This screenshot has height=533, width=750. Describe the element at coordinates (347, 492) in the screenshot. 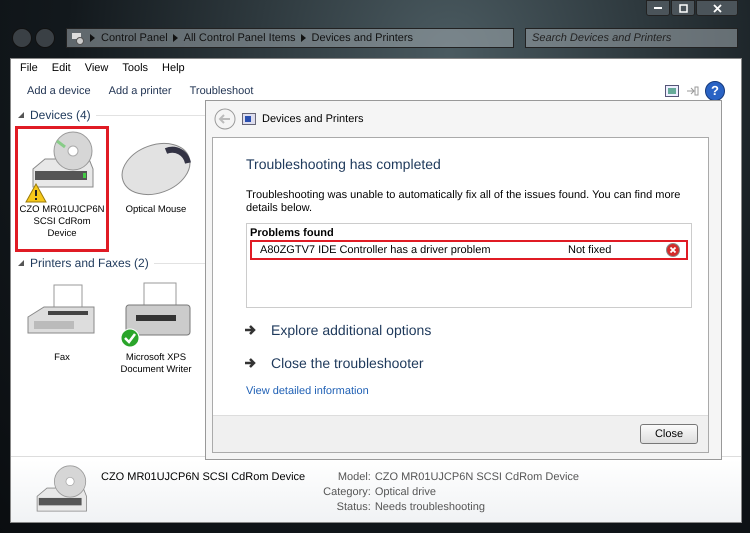

I see `detail-label: Category:` at that location.